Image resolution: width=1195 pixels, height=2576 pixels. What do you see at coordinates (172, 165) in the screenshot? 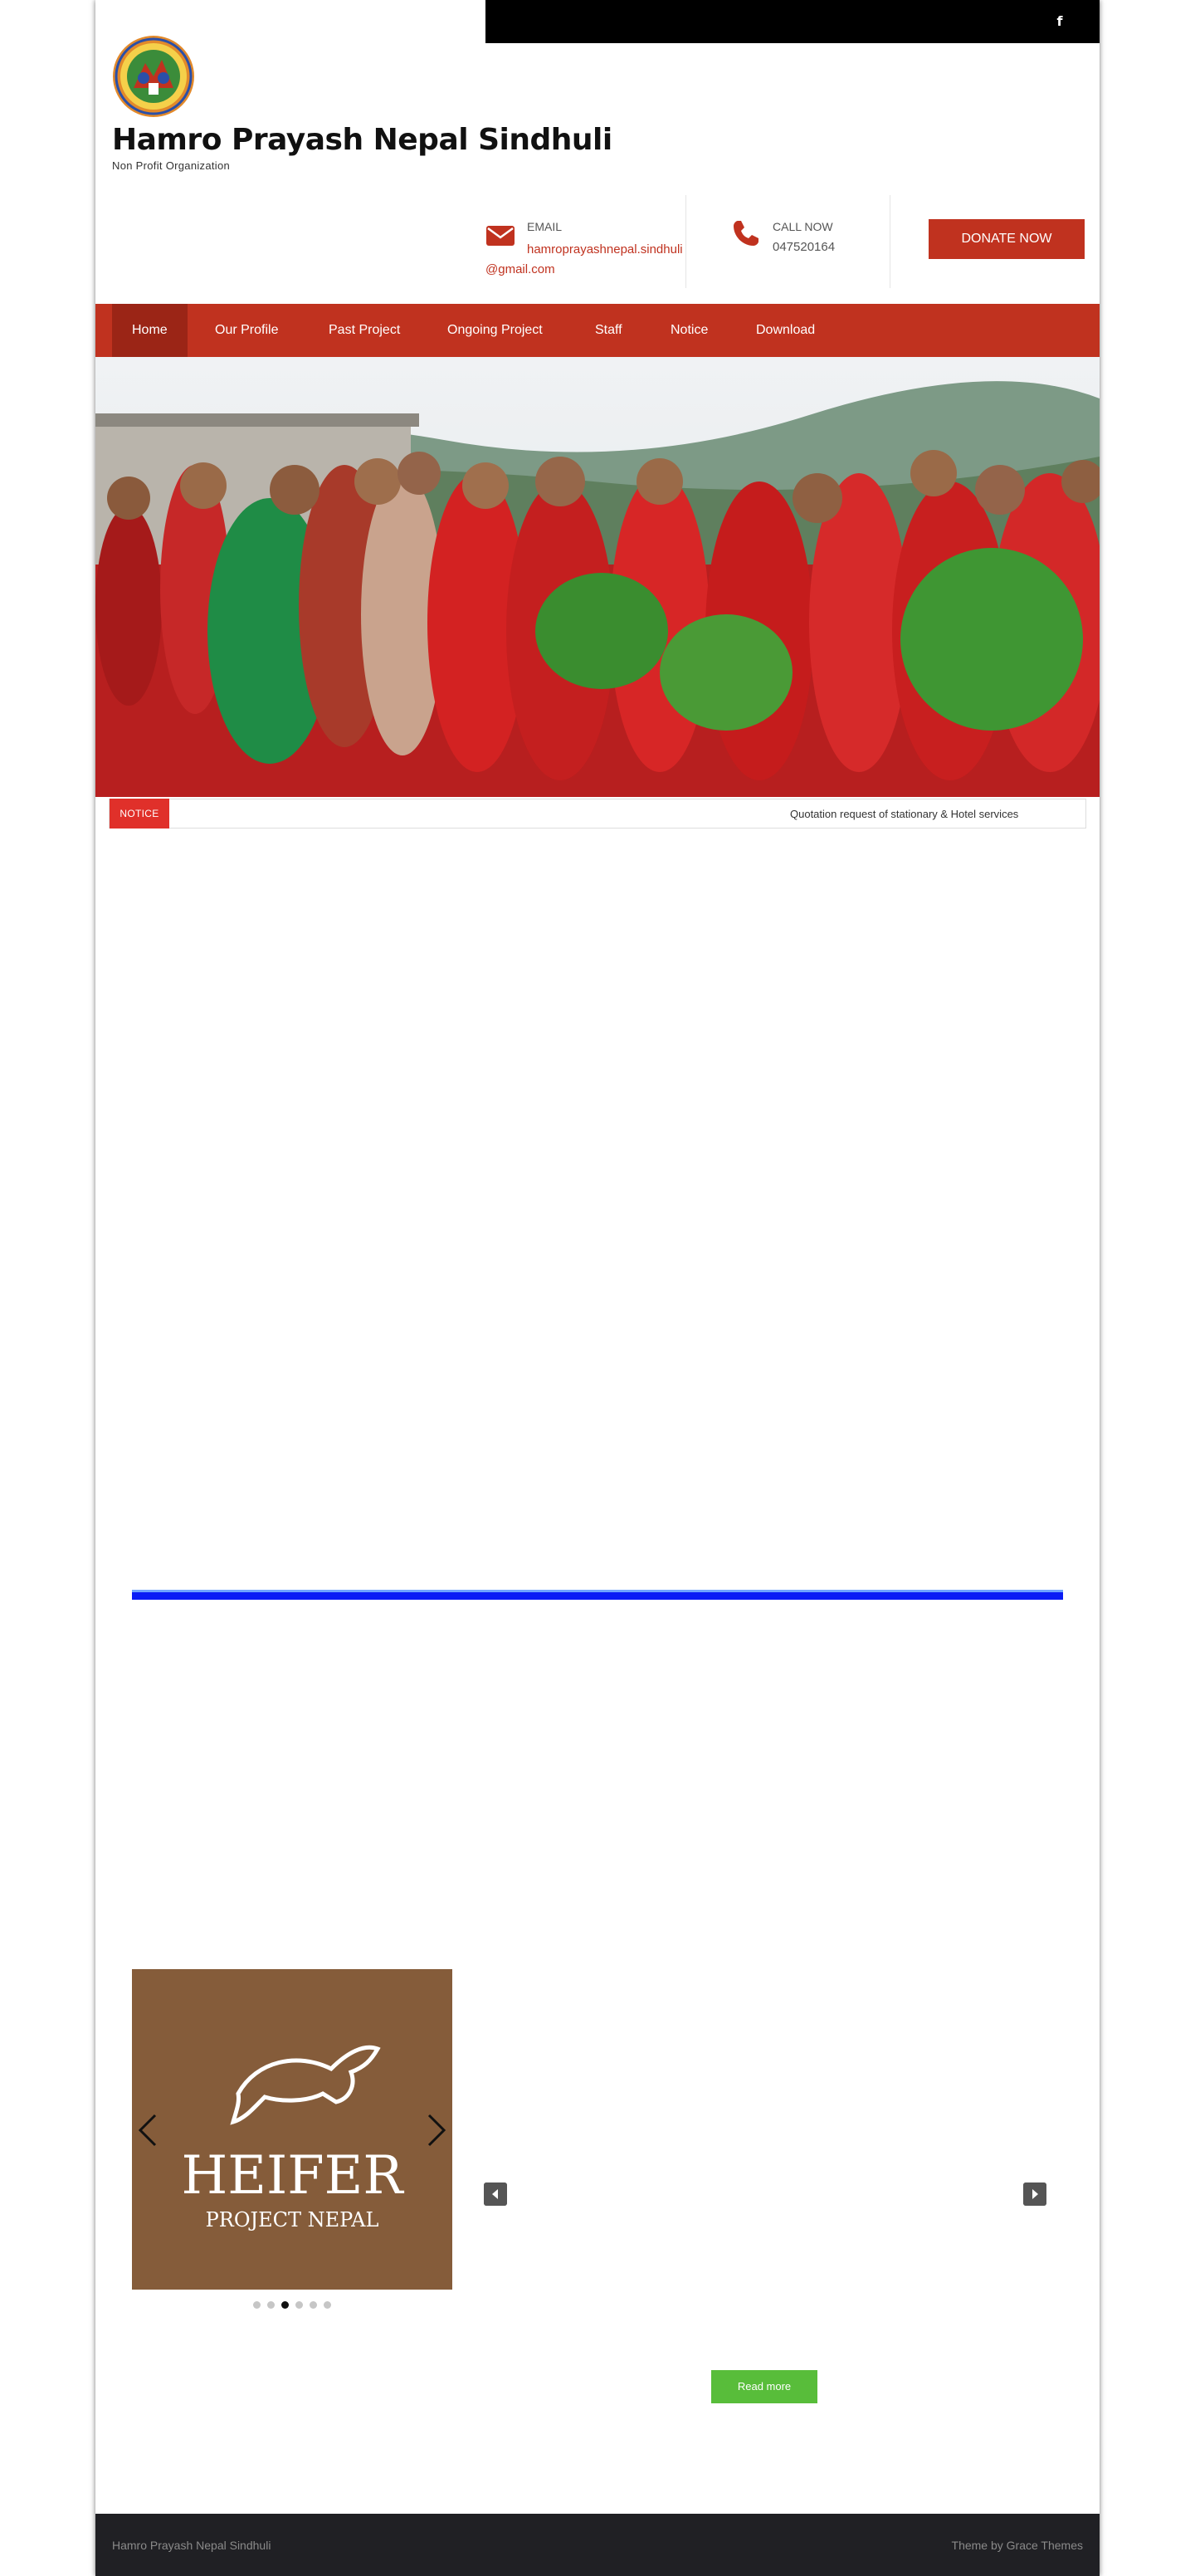
I see `site-tagline: Non Profit Organization` at bounding box center [172, 165].